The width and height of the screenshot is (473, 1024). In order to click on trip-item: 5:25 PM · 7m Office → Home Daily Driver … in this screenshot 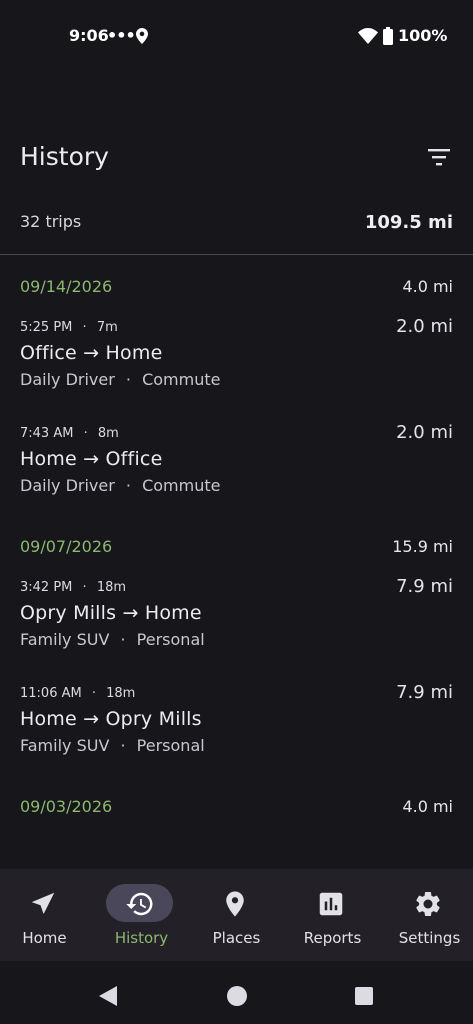, I will do `click(236, 364)`.